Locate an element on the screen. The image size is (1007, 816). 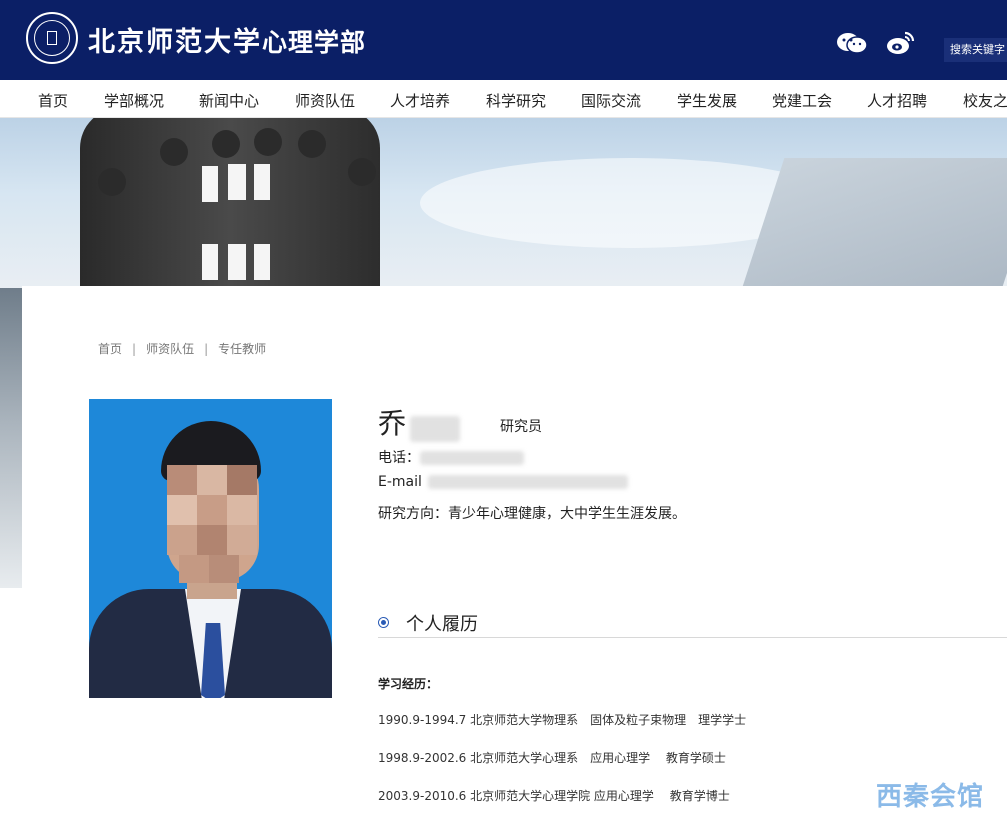
nav-item-students: 学生发展 is located at coordinates (707, 100).